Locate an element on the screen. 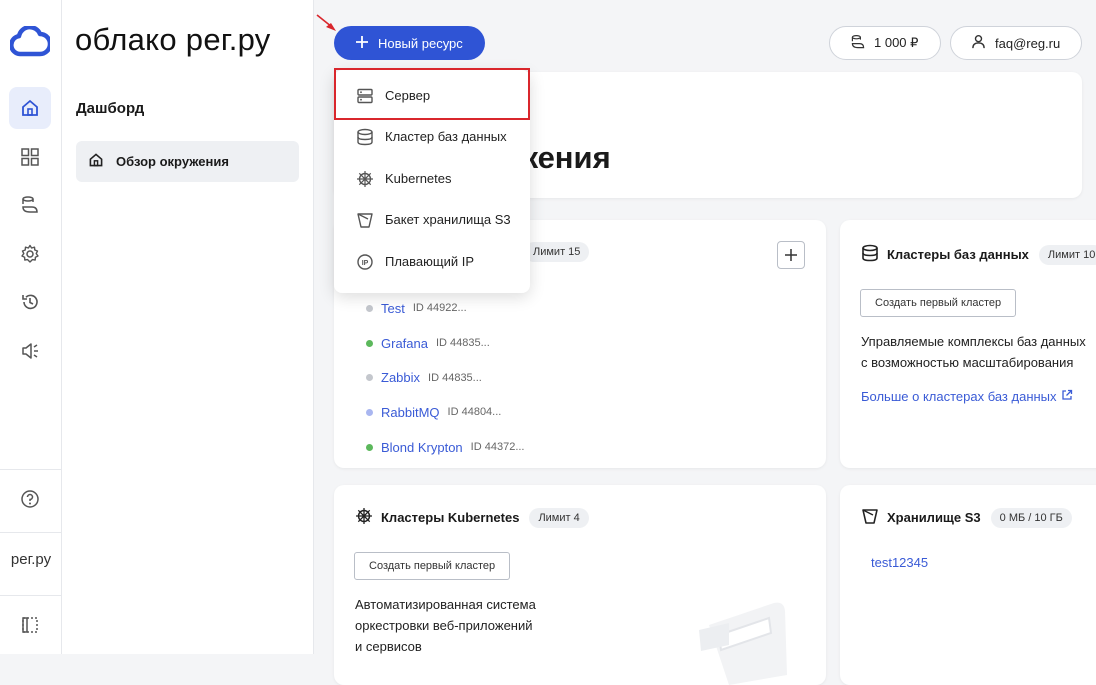 The width and height of the screenshot is (1096, 685). ip-icon: IP is located at coordinates (365, 262).